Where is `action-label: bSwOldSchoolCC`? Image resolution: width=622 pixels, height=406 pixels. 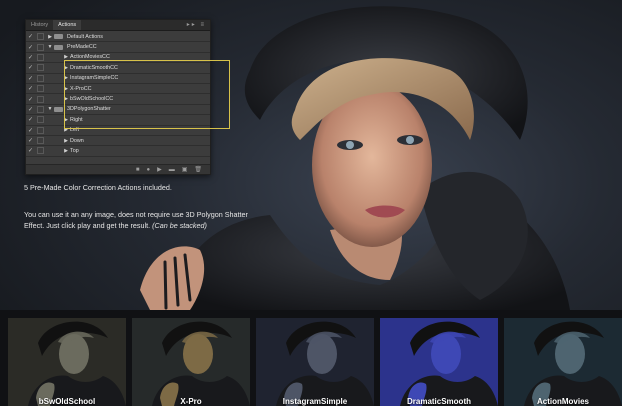
action-label: bSwOldSchoolCC is located at coordinates (92, 99).